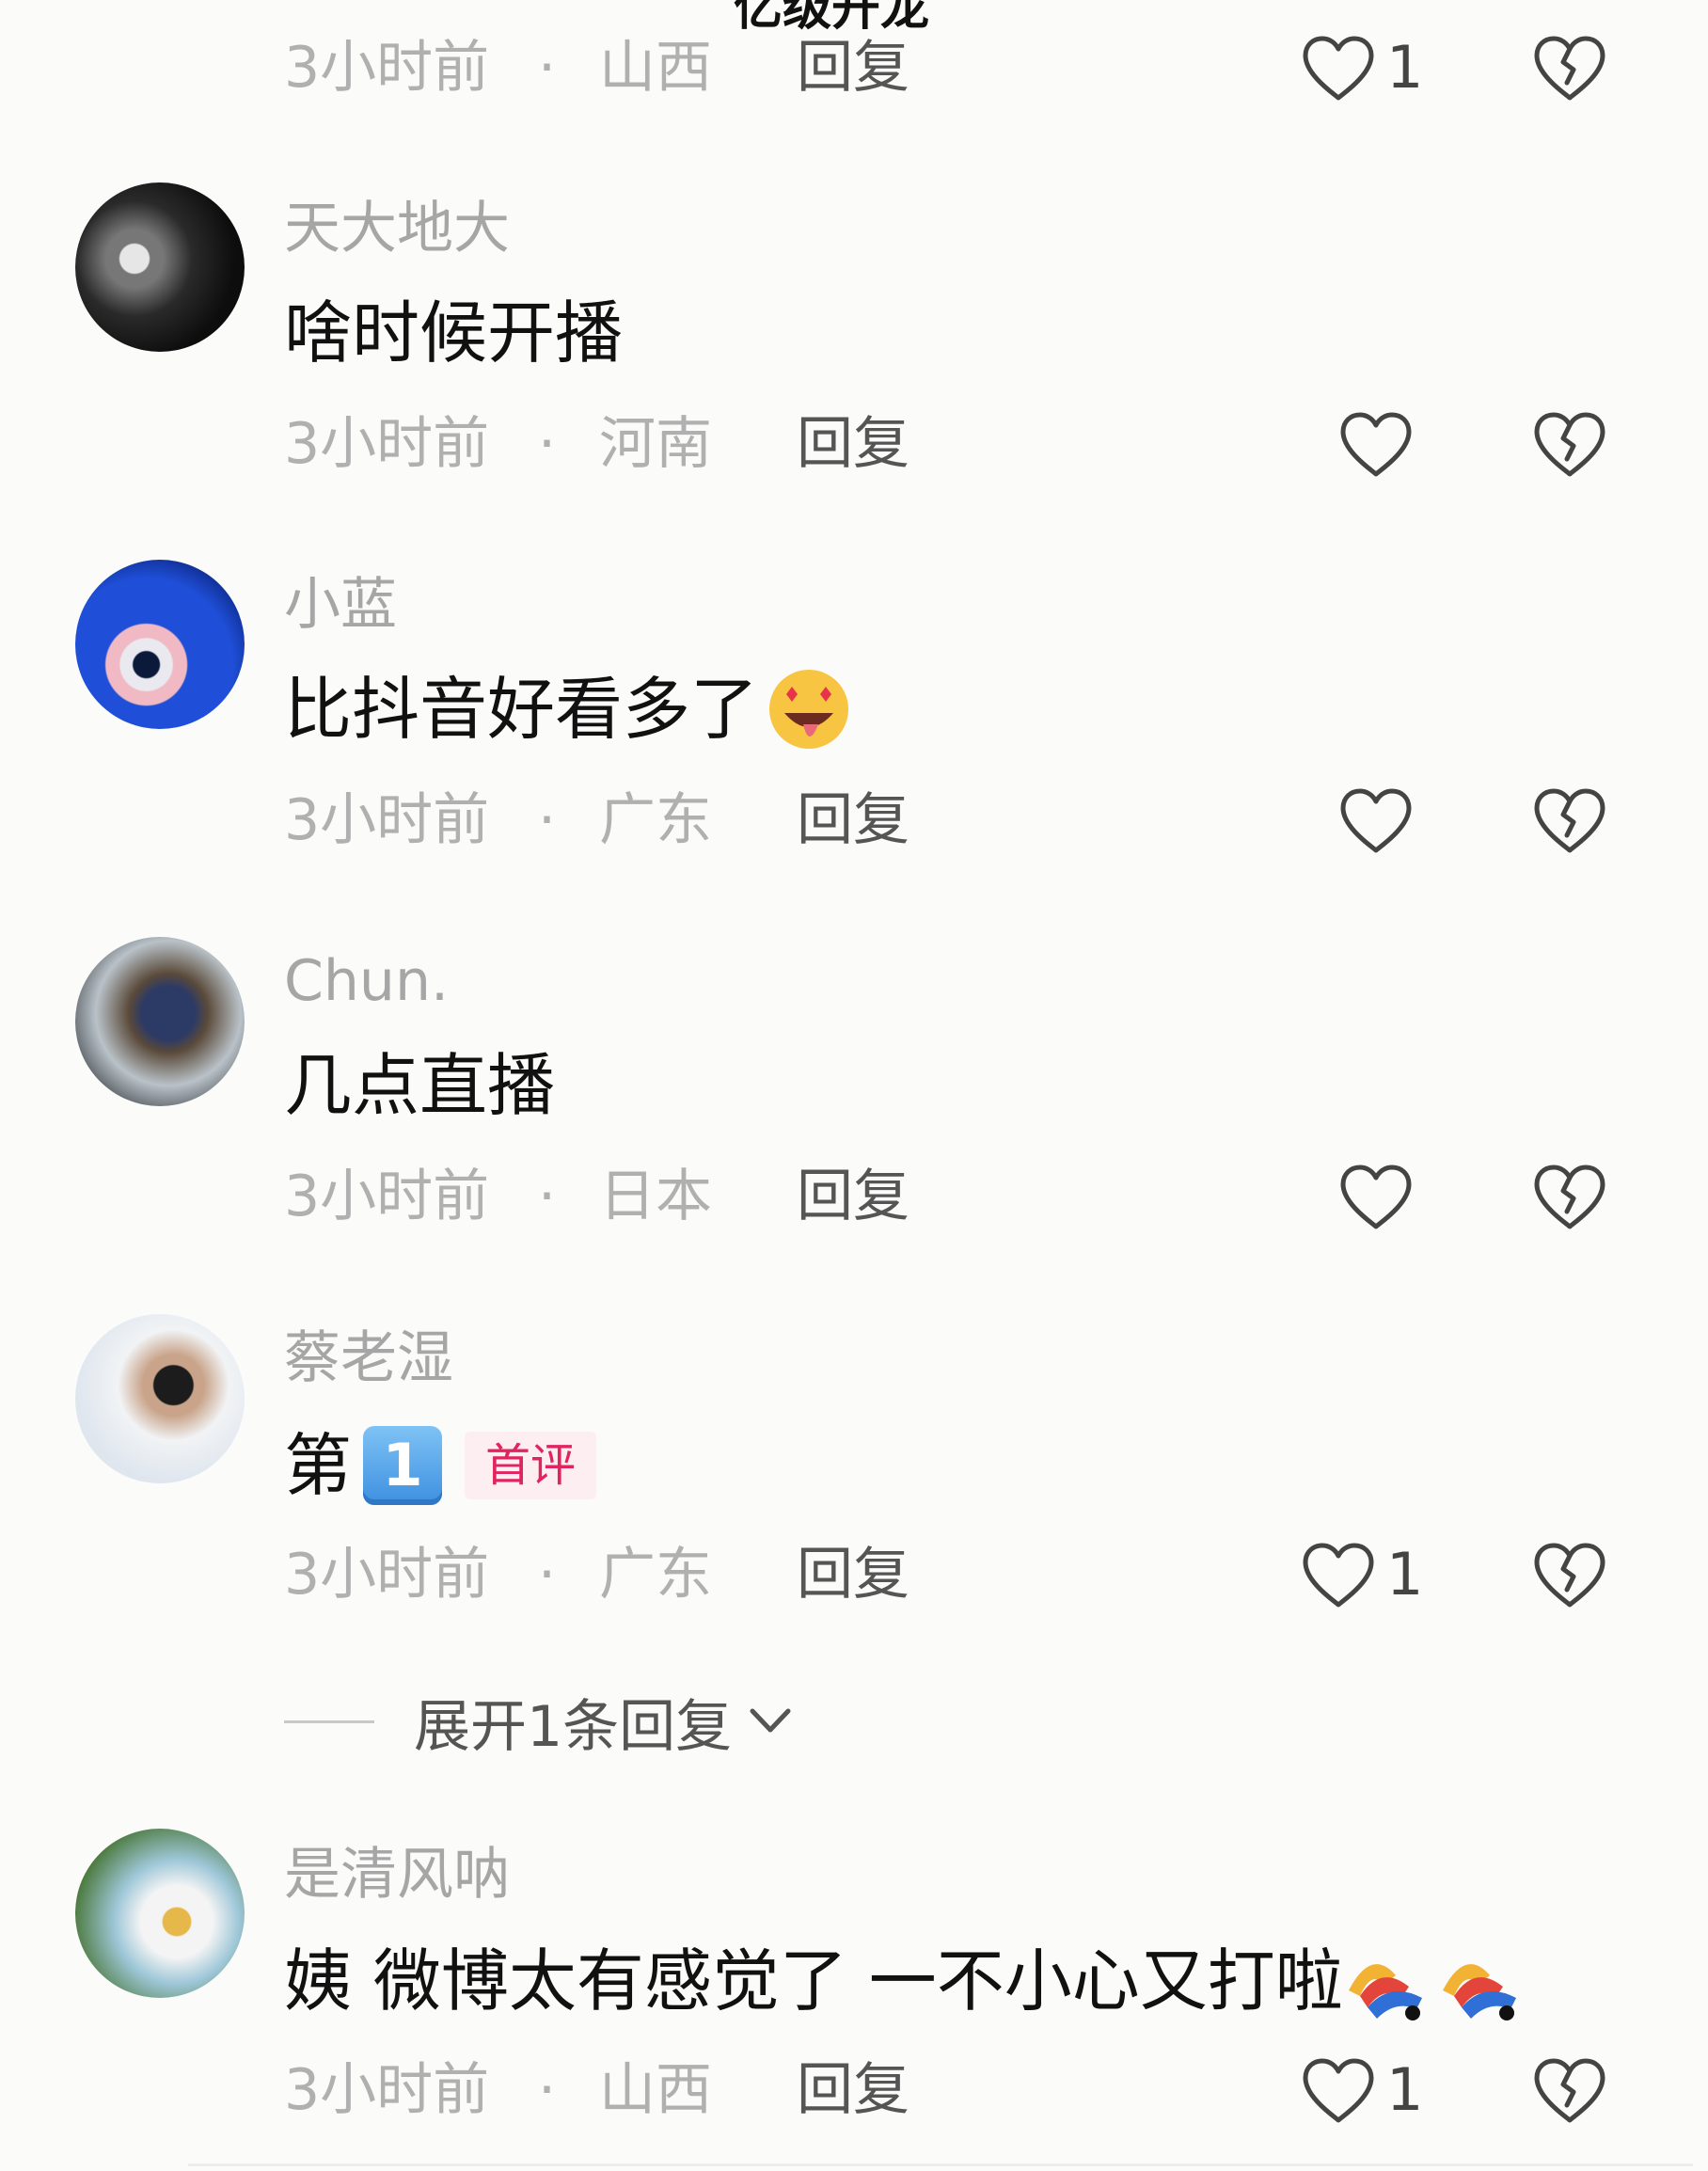 The height and width of the screenshot is (2171, 1708). What do you see at coordinates (770, 1720) in the screenshot?
I see `chevron-down-icon` at bounding box center [770, 1720].